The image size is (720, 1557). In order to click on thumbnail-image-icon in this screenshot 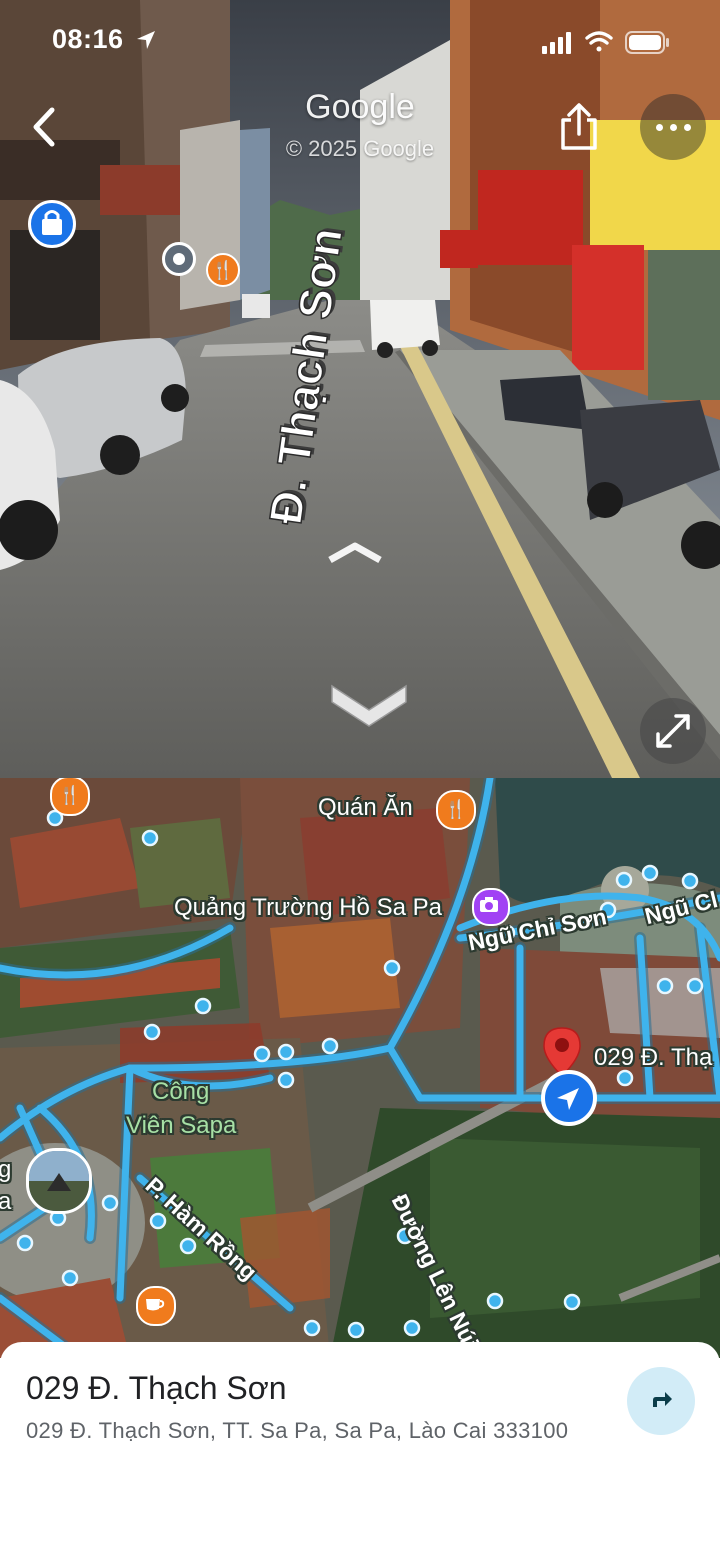, I will do `click(59, 1181)`.